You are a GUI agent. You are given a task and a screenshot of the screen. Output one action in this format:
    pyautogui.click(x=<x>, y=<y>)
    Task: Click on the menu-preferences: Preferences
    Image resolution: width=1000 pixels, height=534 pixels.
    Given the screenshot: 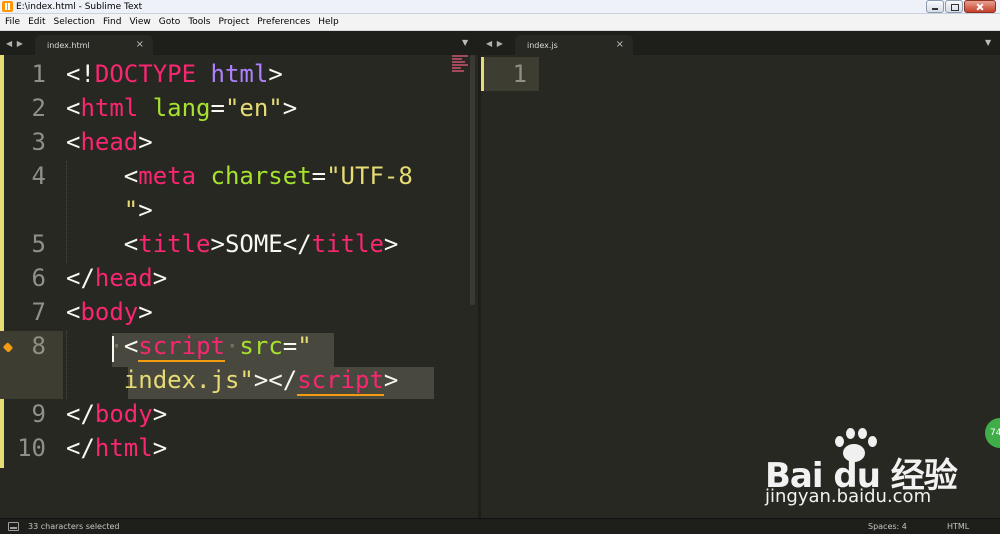 What is the action you would take?
    pyautogui.click(x=283, y=22)
    